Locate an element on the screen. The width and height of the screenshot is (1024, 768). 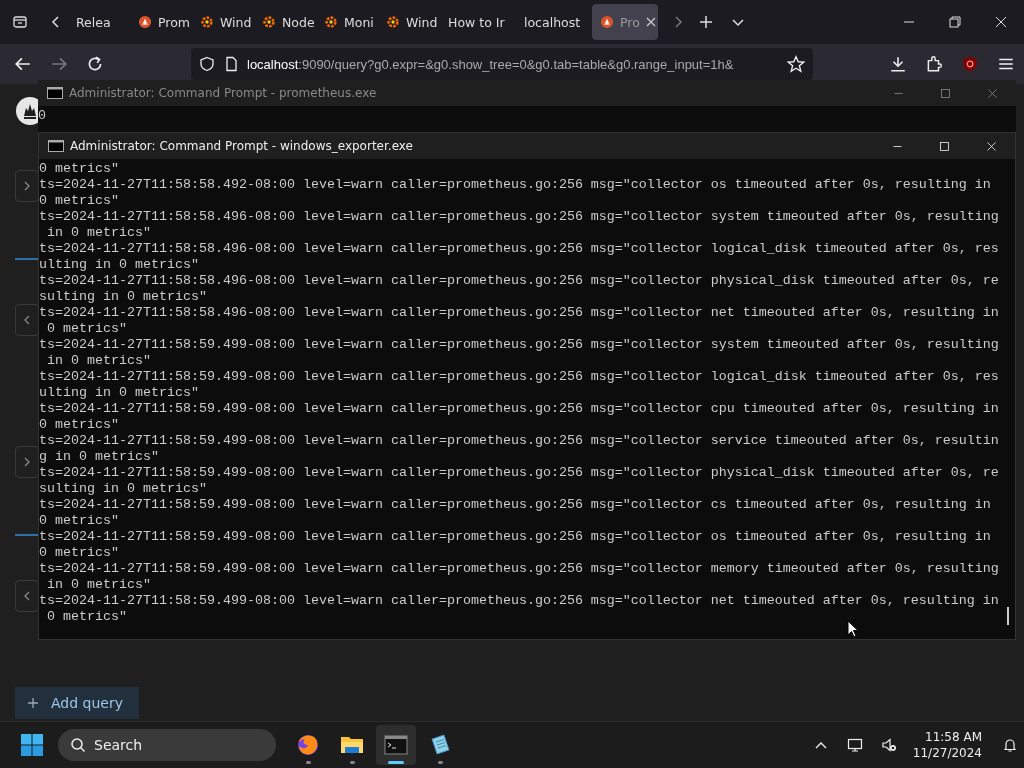
new-tab-icon is located at coordinates (706, 22).